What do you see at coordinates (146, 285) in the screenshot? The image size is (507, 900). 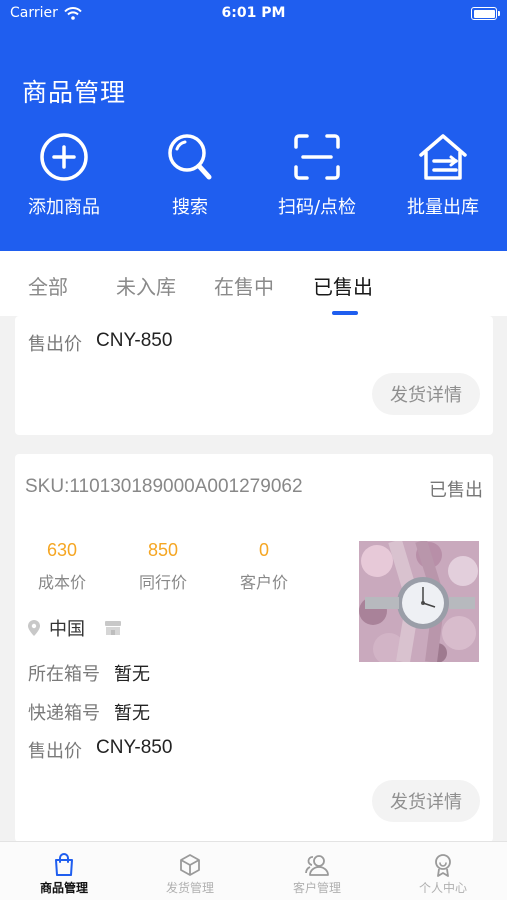 I see `tab-not-stocked: 未入库` at bounding box center [146, 285].